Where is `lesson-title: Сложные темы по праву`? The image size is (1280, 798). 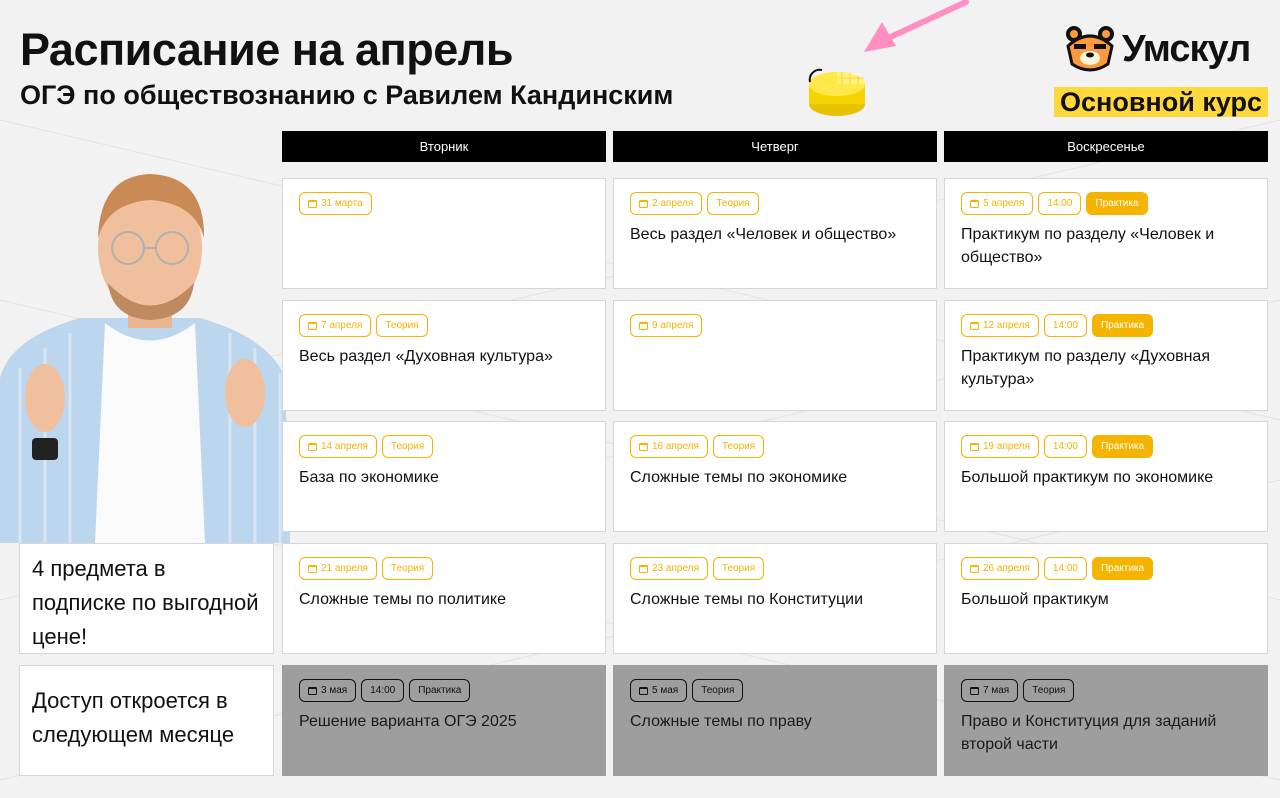
lesson-title: Сложные темы по праву is located at coordinates (721, 721).